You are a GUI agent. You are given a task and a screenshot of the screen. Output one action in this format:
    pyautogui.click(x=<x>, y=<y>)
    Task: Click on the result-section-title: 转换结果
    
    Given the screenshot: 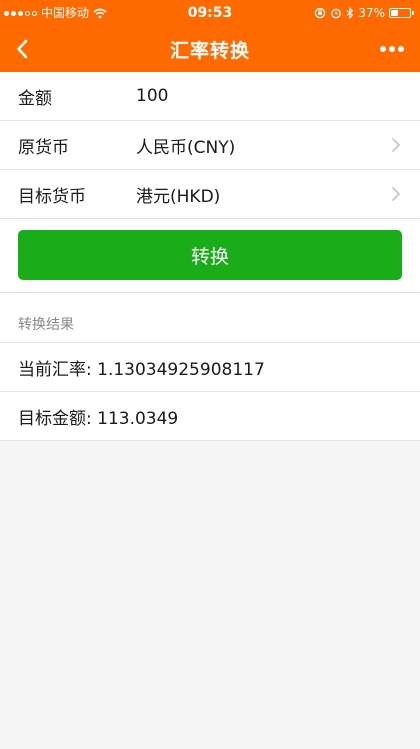 What is the action you would take?
    pyautogui.click(x=210, y=318)
    